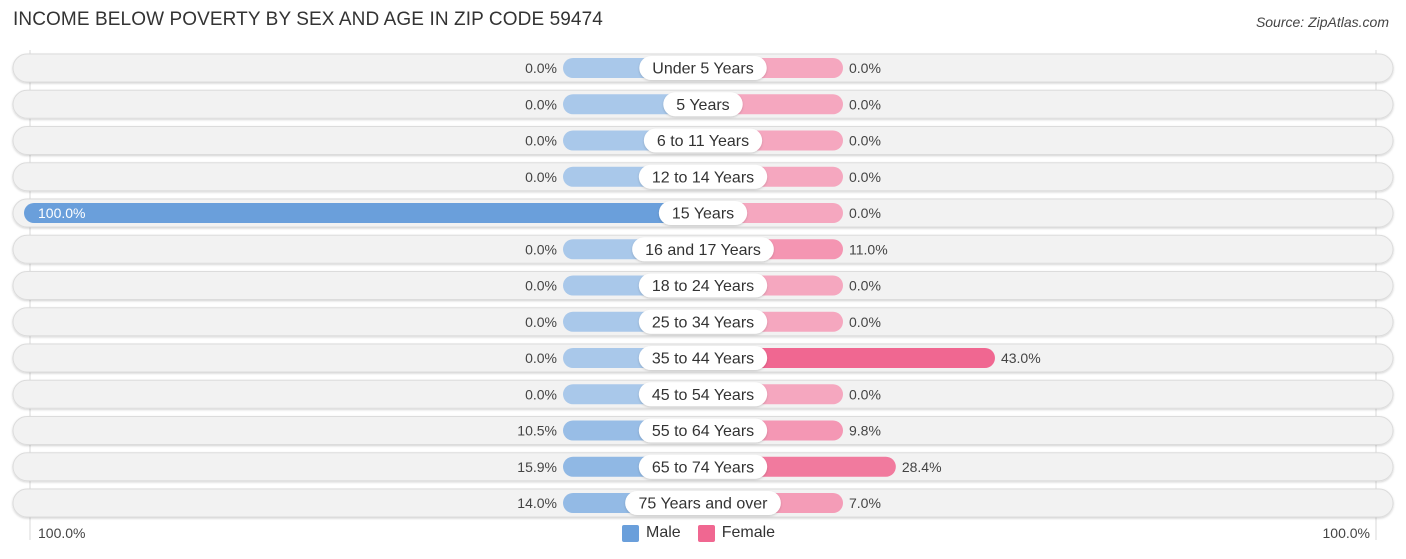 The width and height of the screenshot is (1406, 559). I want to click on category-label: 18 to 24 Years, so click(703, 286).